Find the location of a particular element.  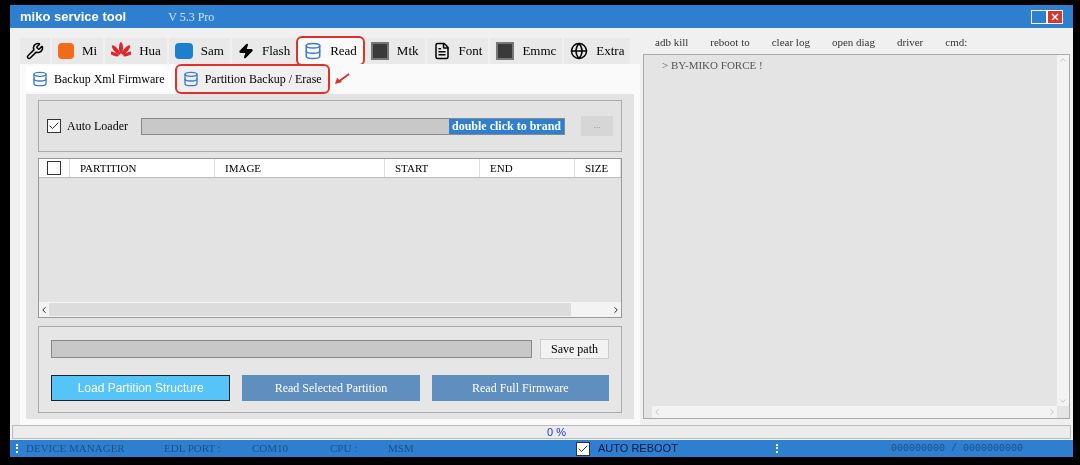

tab is located at coordinates (35, 51).